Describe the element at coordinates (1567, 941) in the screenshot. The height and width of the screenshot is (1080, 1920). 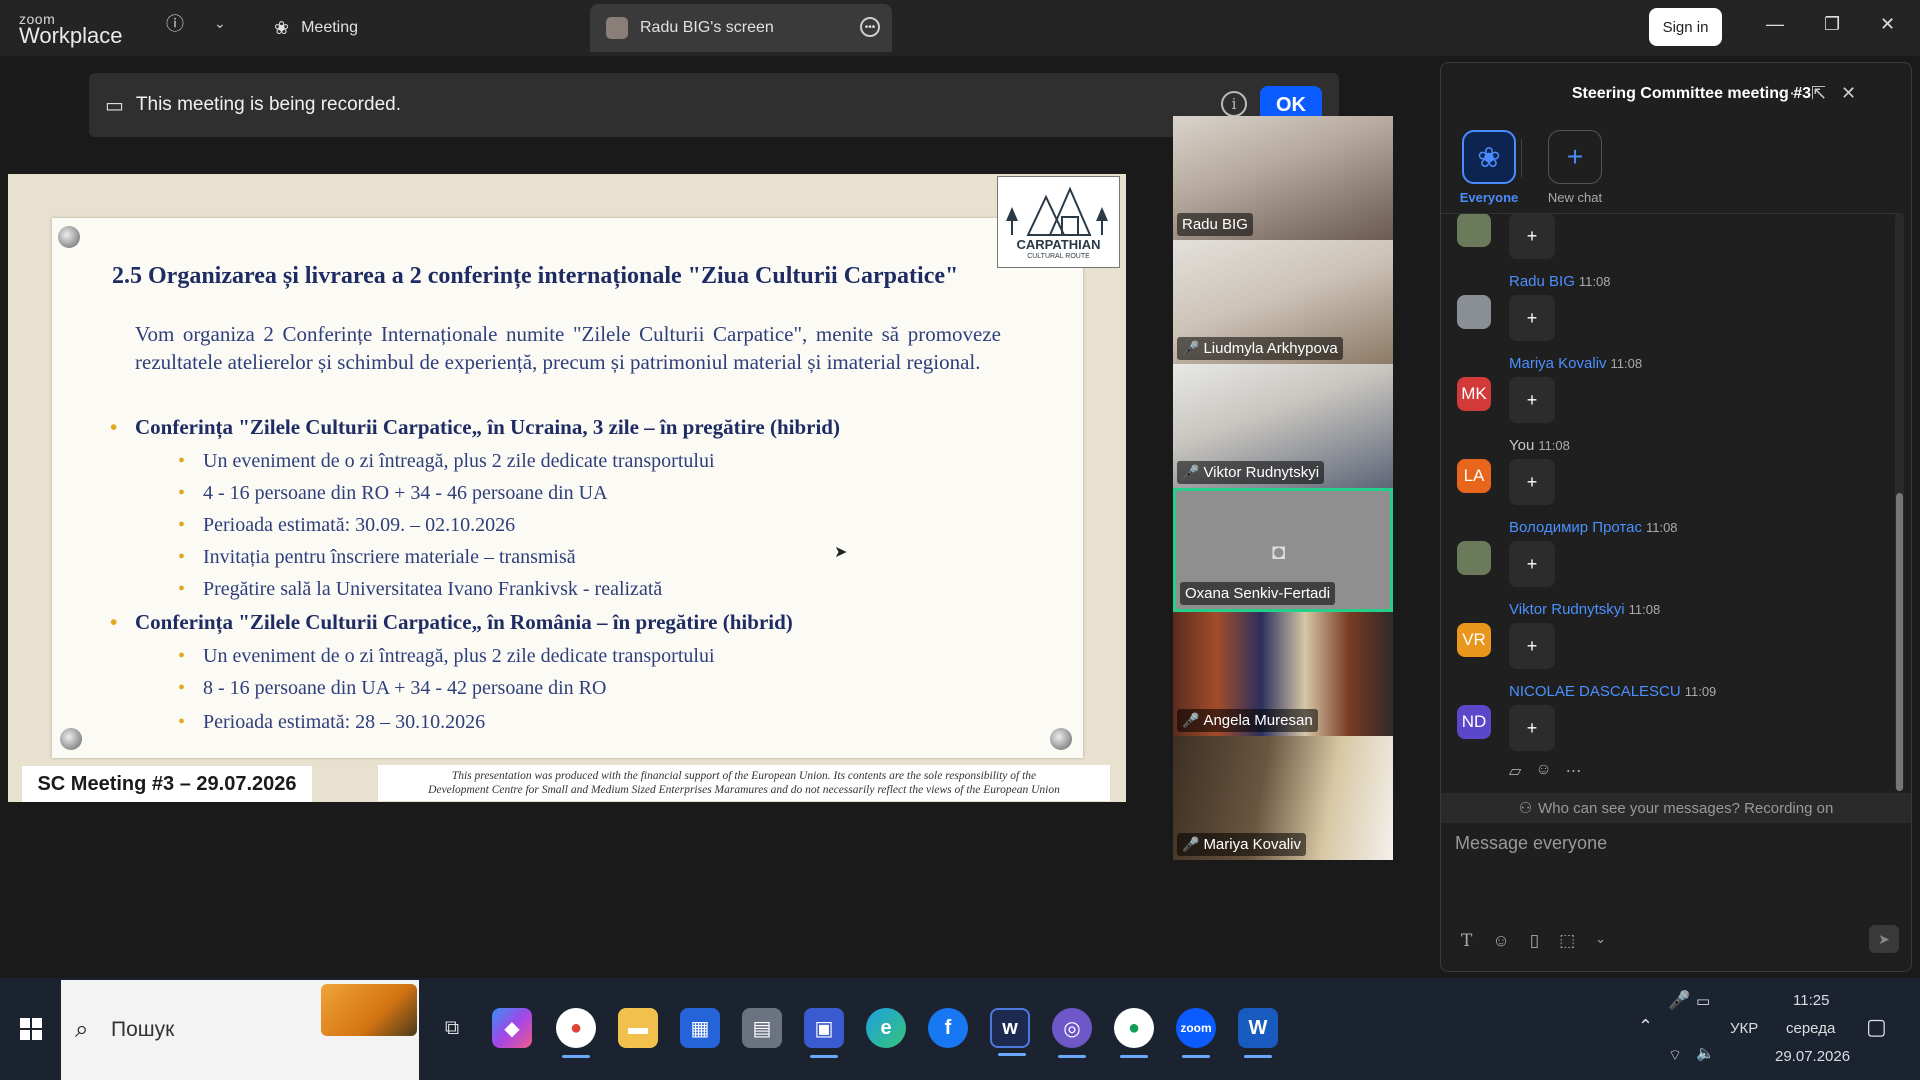
I see `screenshot-icon: ⬚` at that location.